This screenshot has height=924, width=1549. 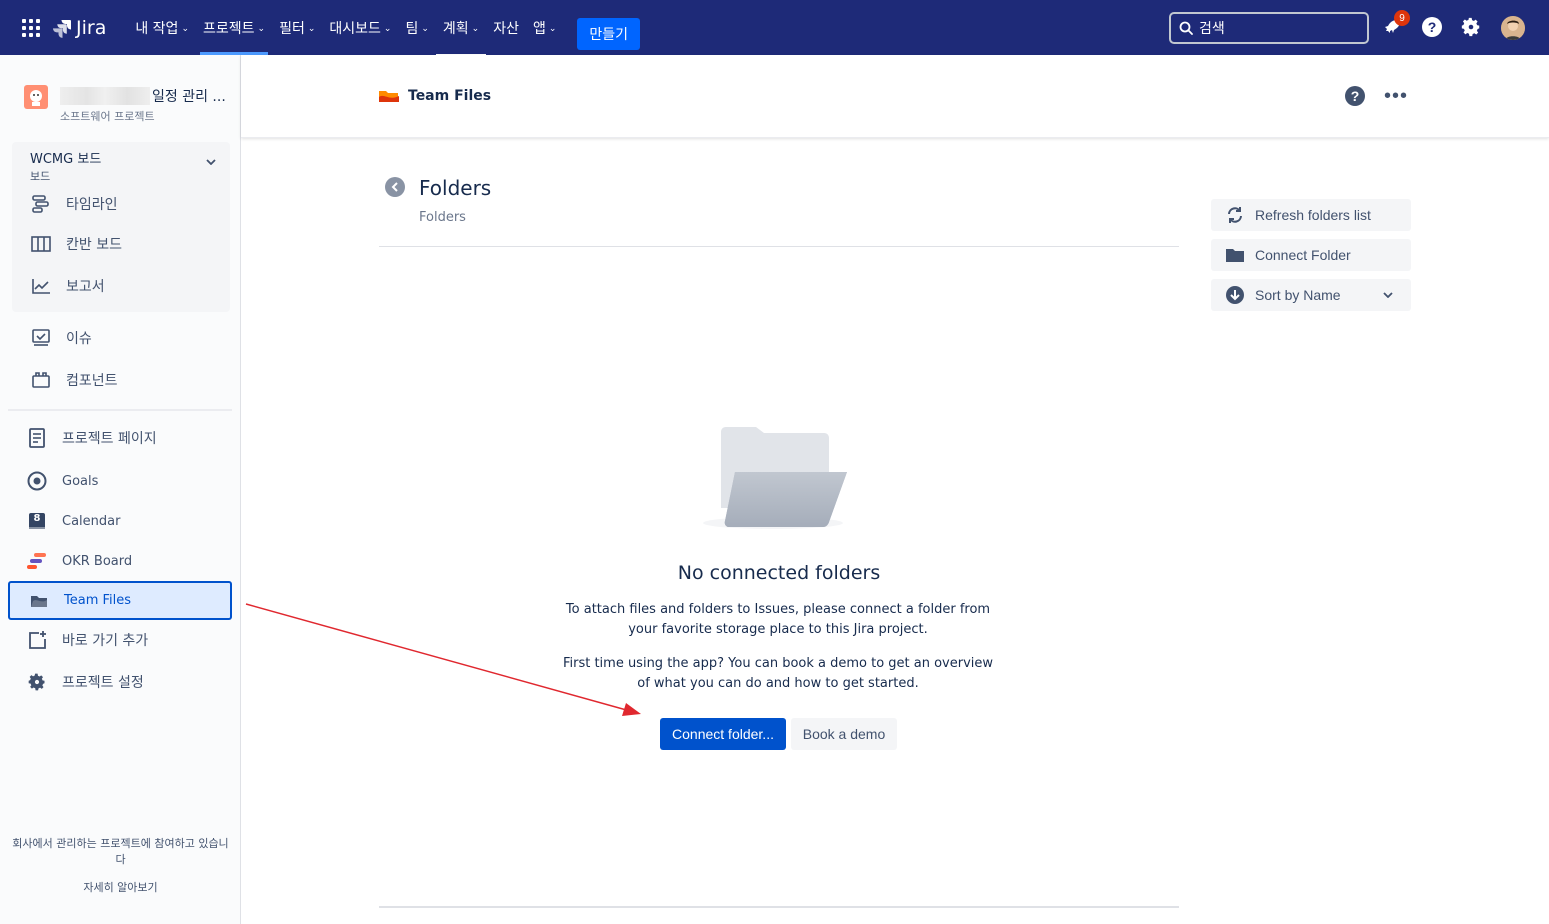 I want to click on book-demo-button: Book a demo, so click(x=844, y=734).